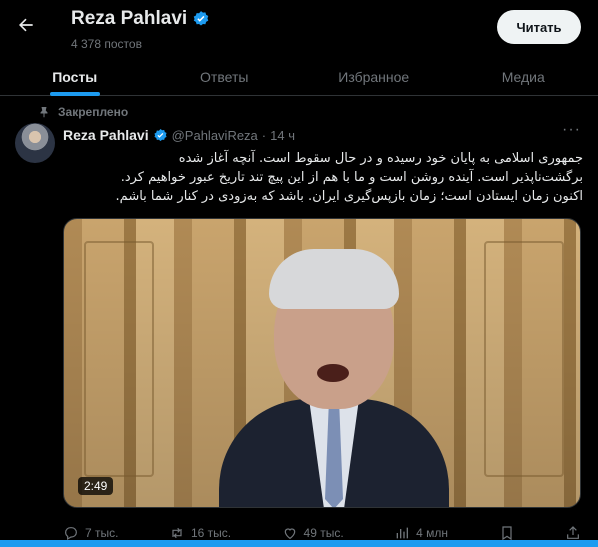 The width and height of the screenshot is (598, 547). I want to click on bookmark-button, so click(507, 533).